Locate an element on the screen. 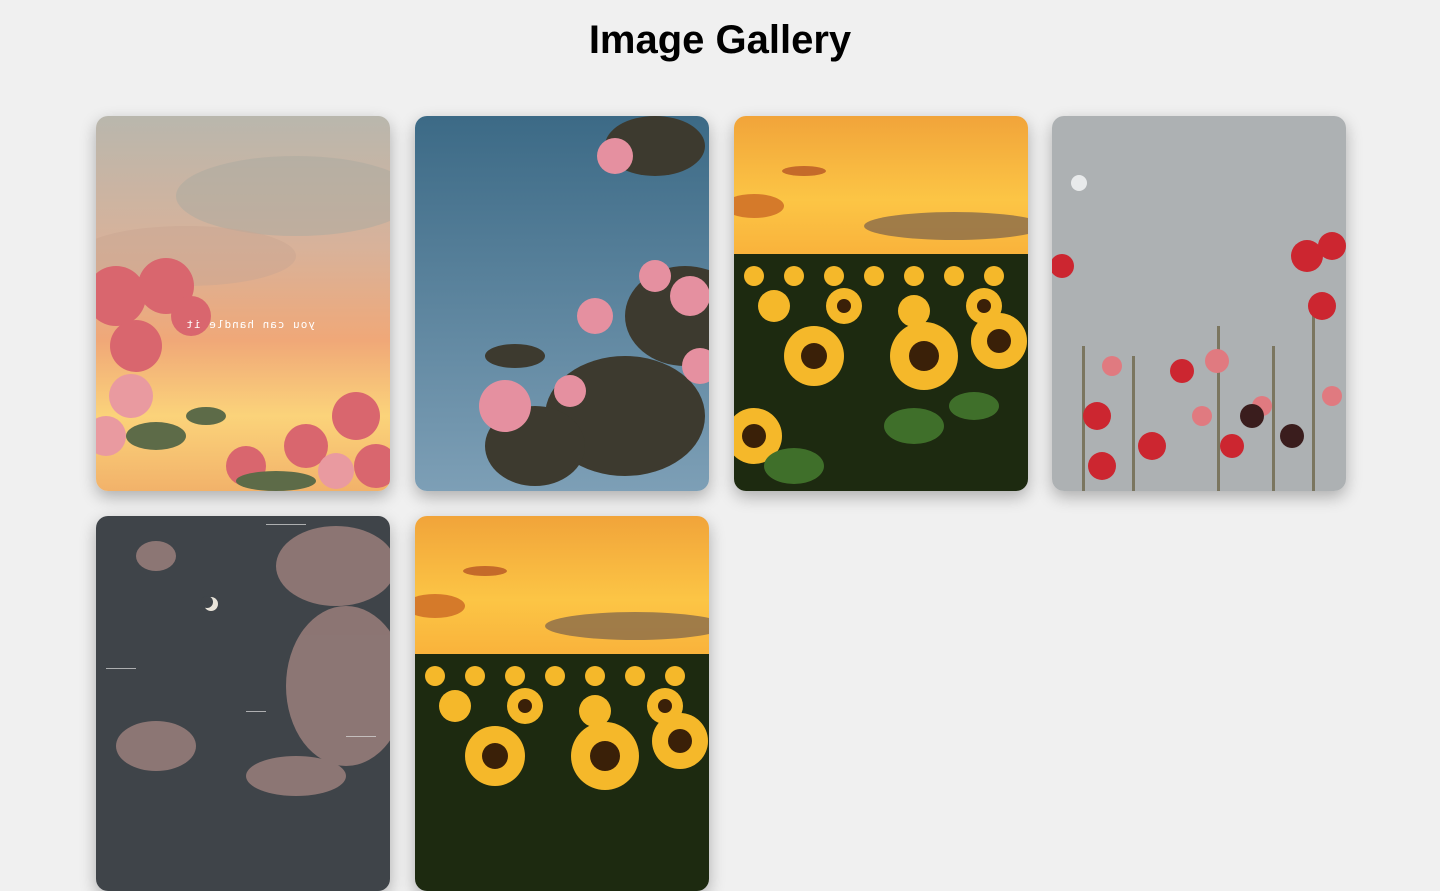  gallery-image-night-clouds is located at coordinates (243, 703).